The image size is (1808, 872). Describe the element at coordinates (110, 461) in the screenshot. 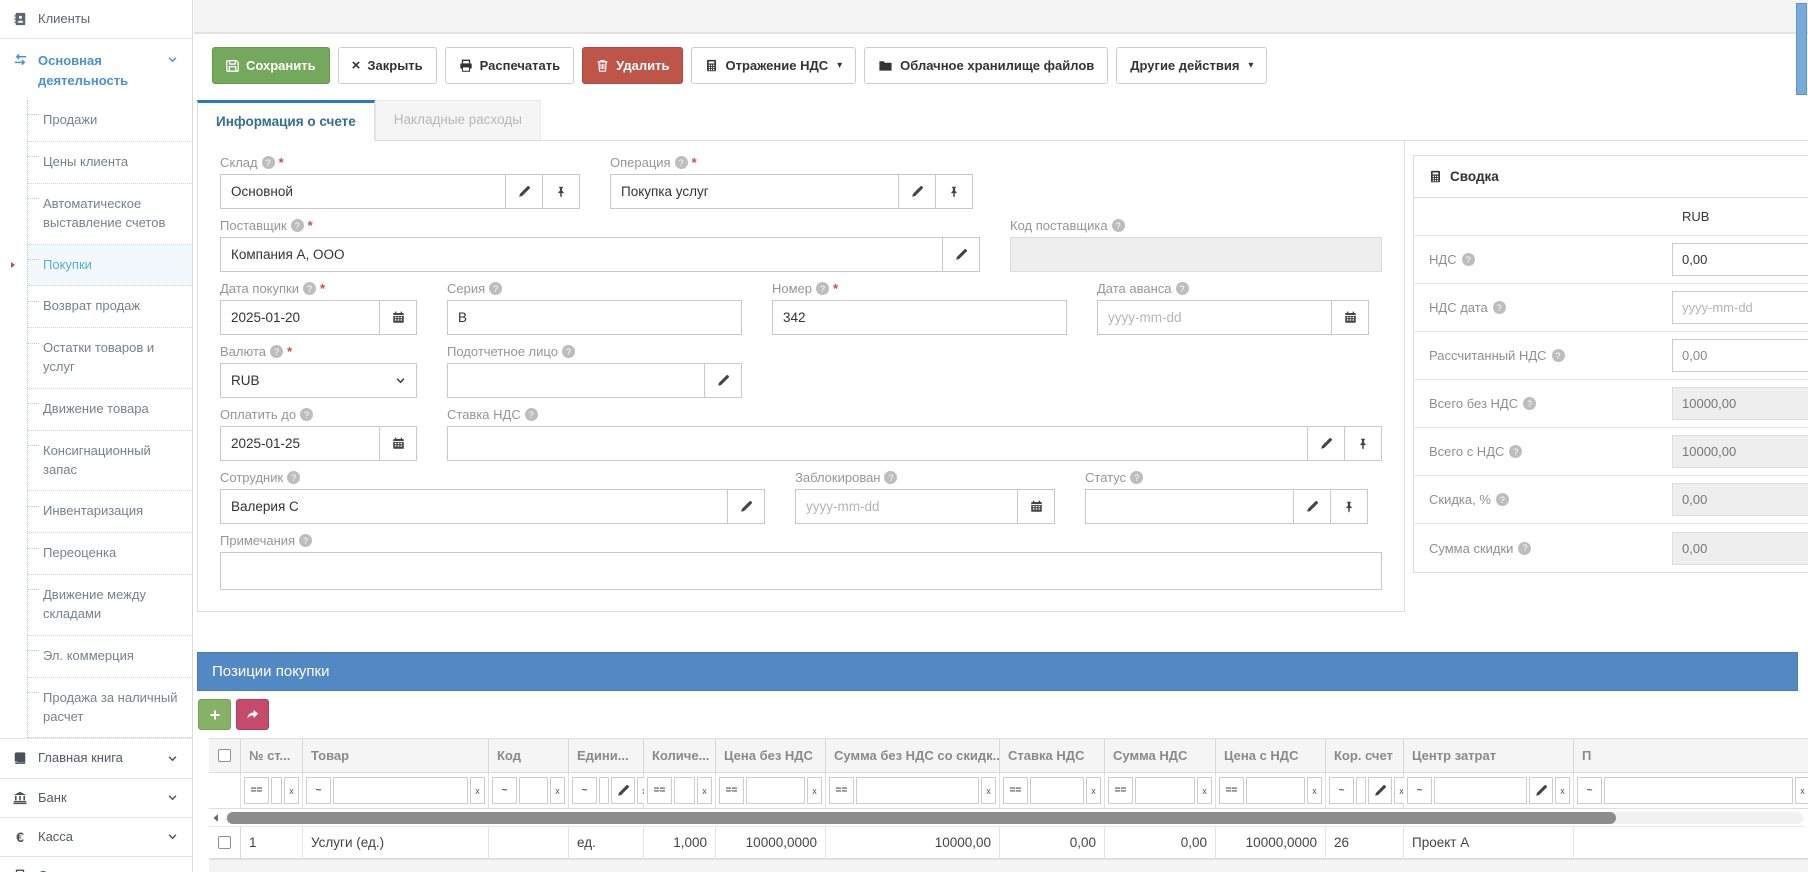

I see `sidebar-subitem: Консигнационный запас` at that location.